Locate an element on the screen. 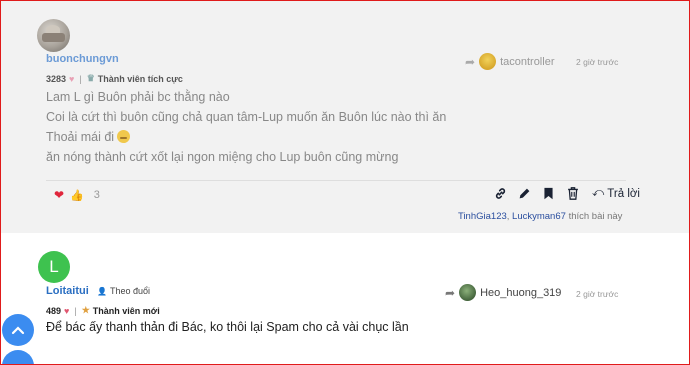 This screenshot has height=365, width=690. avatar is located at coordinates (53, 35).